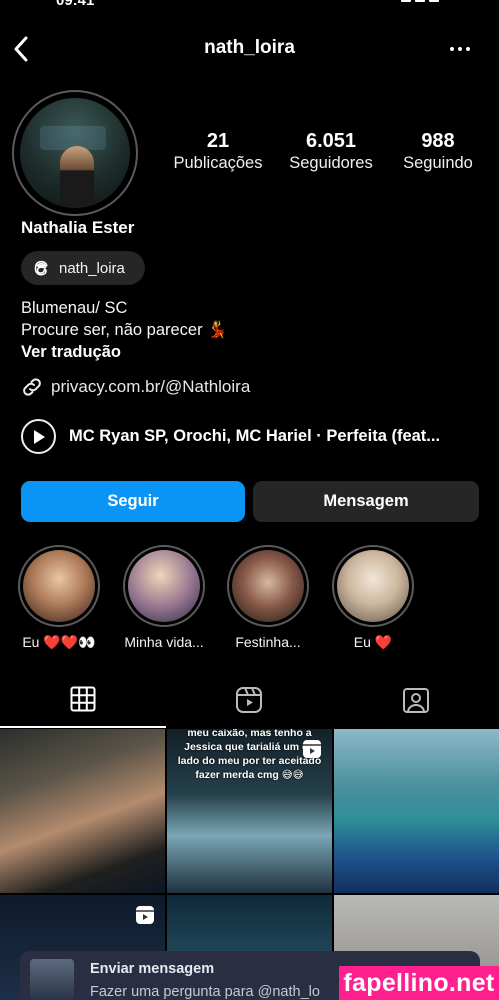  Describe the element at coordinates (249, 5) in the screenshot. I see `status-bar: 09:41` at that location.